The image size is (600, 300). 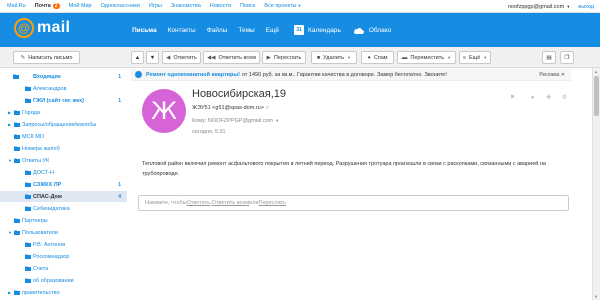 What do you see at coordinates (24, 28) in the screenshot?
I see `at-logo-icon: @` at bounding box center [24, 28].